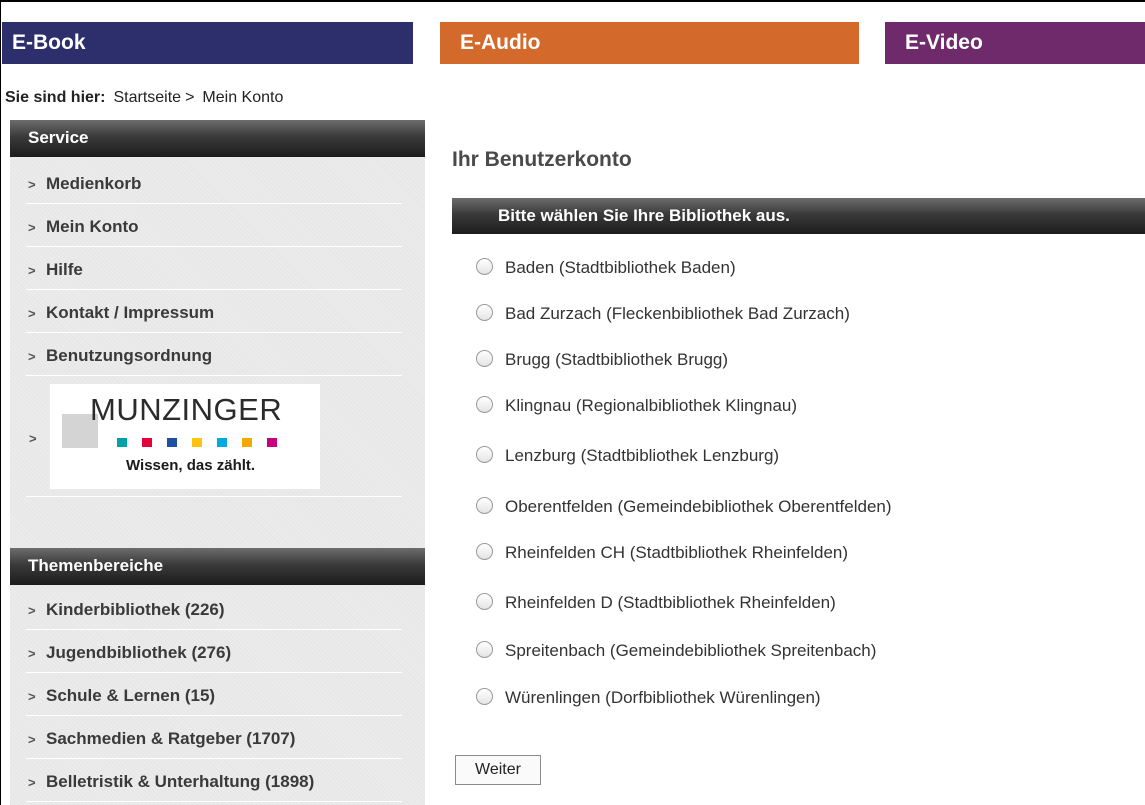 The height and width of the screenshot is (805, 1145). What do you see at coordinates (498, 770) in the screenshot?
I see `weiter-button: Weiter` at bounding box center [498, 770].